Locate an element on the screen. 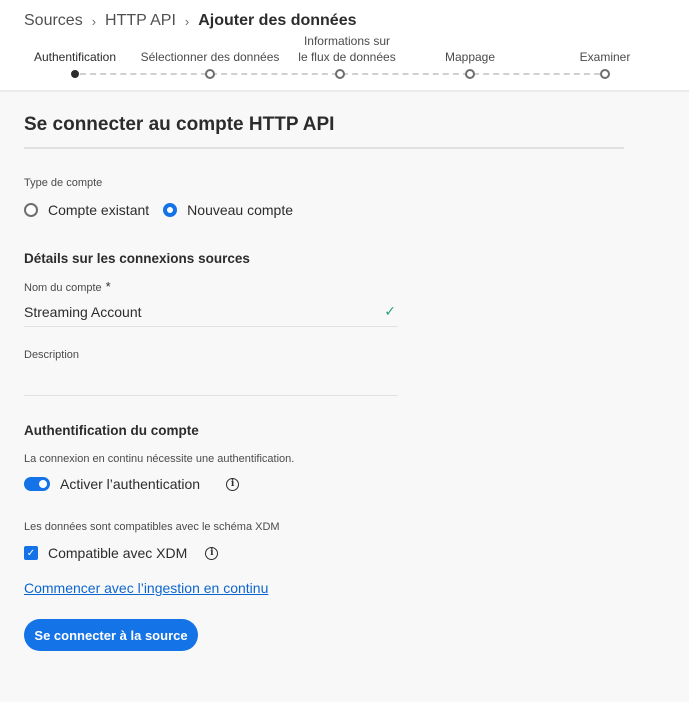  description-label: Description is located at coordinates (52, 355).